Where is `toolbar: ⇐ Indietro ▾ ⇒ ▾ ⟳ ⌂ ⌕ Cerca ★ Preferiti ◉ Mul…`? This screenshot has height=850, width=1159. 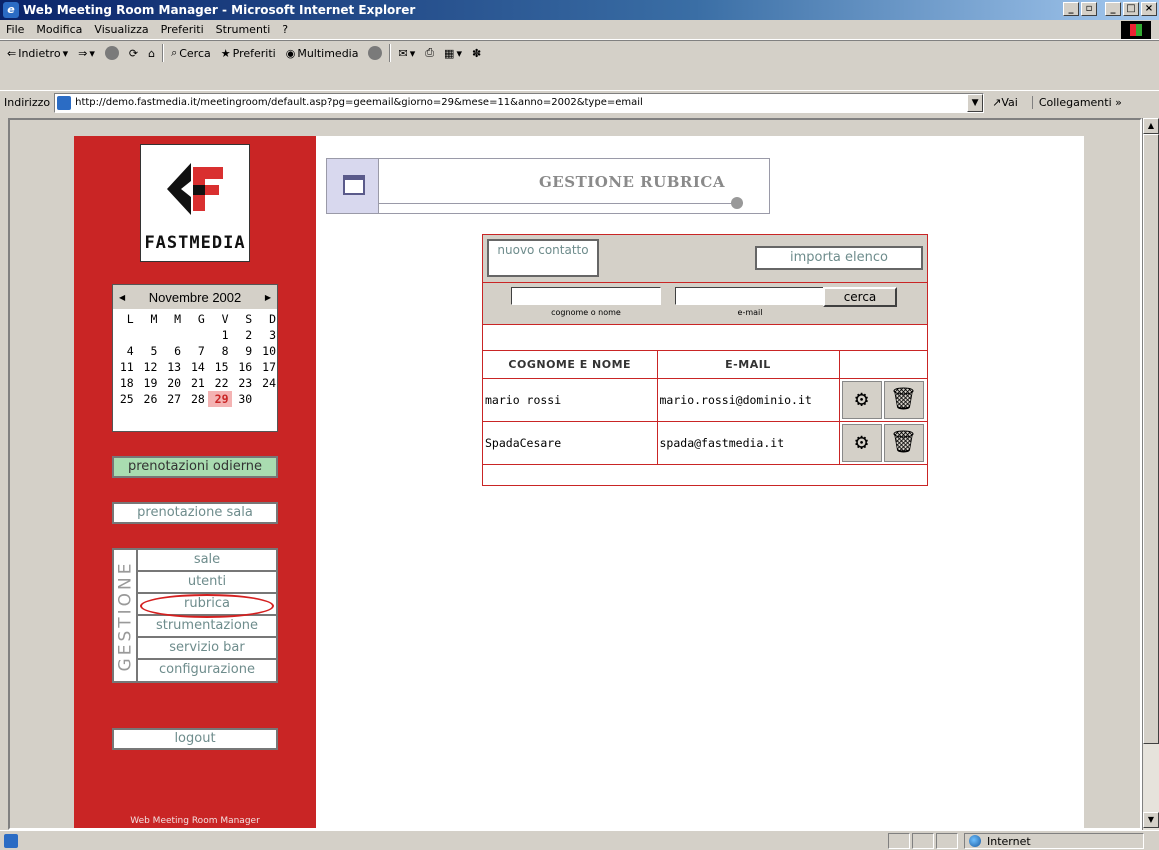
toolbar: ⇐ Indietro ▾ ⇒ ▾ ⟳ ⌂ ⌕ Cerca ★ Preferiti ◉ Mul… is located at coordinates (579, 65).